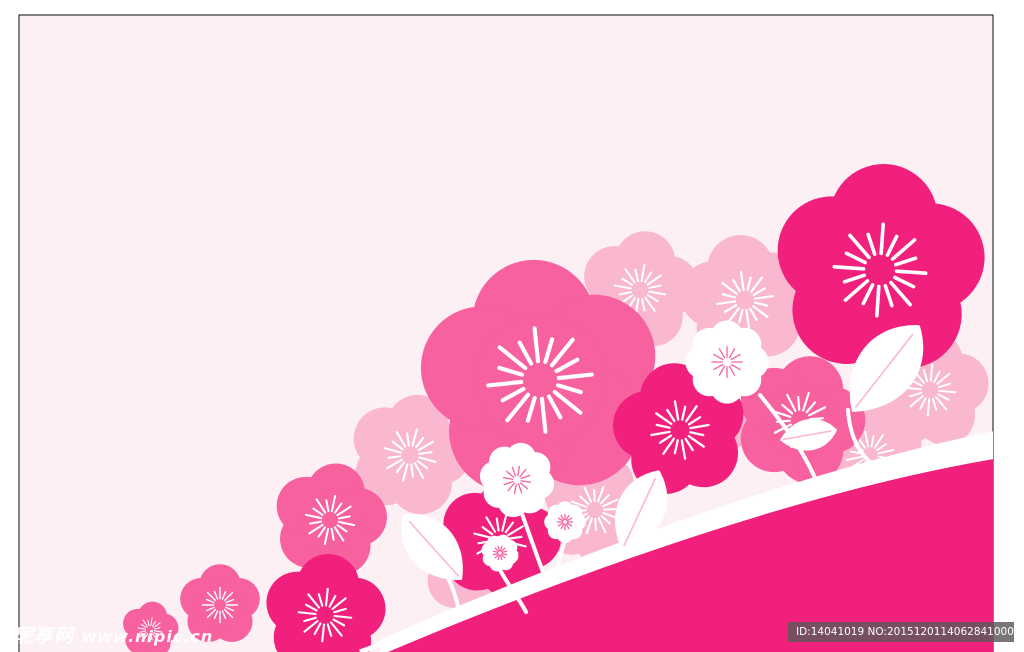 The height and width of the screenshot is (652, 1024). Describe the element at coordinates (147, 636) in the screenshot. I see `watermark-site: www.nipic.cn` at that location.